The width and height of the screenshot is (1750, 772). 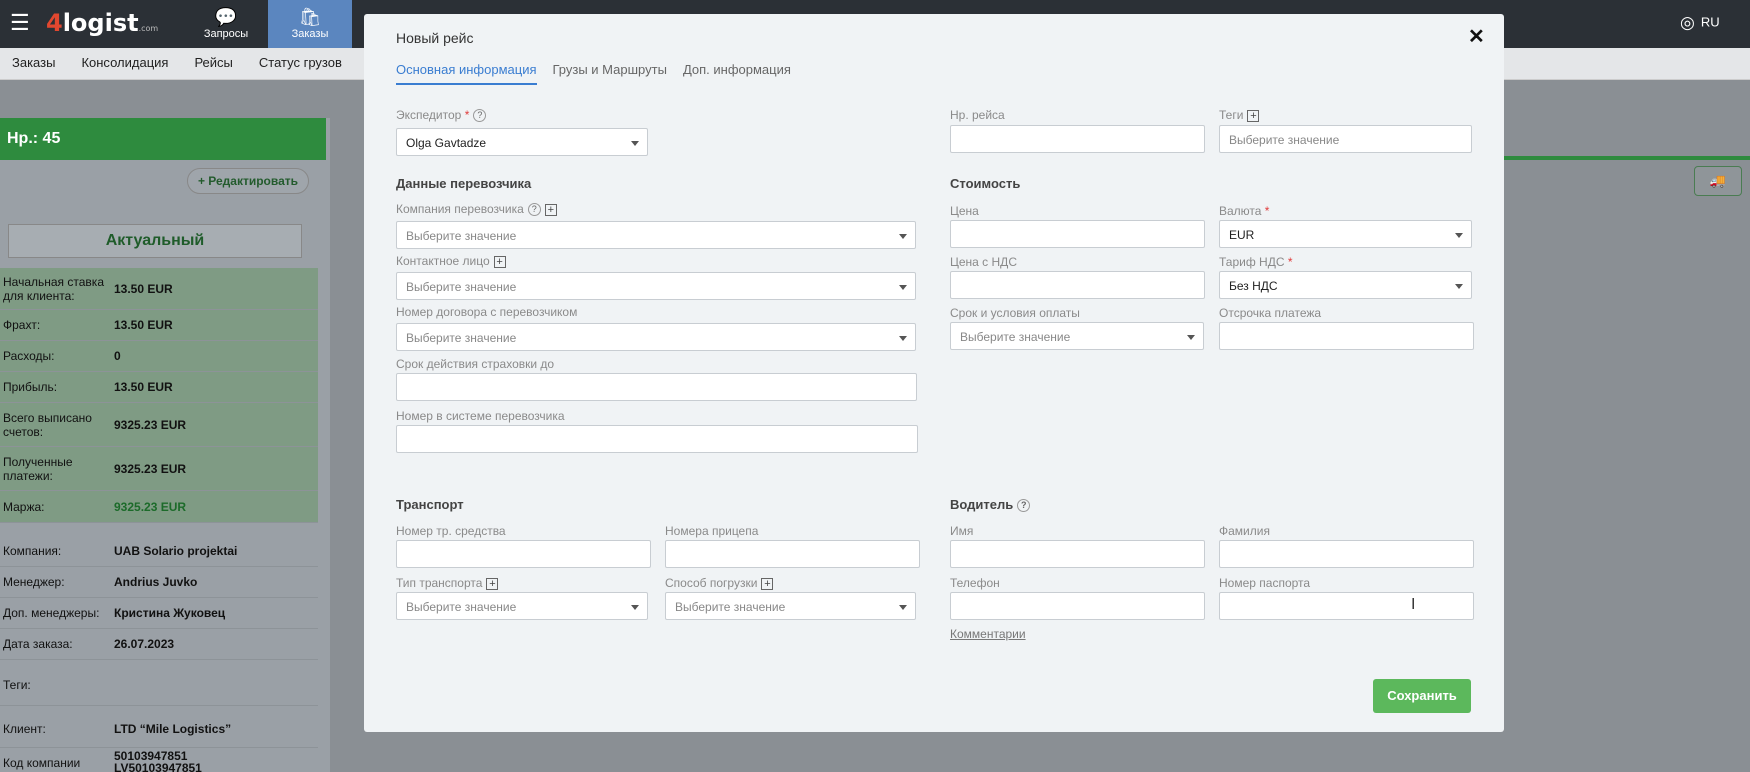 What do you see at coordinates (34, 582) in the screenshot?
I see `detail-key: Менеджер:` at bounding box center [34, 582].